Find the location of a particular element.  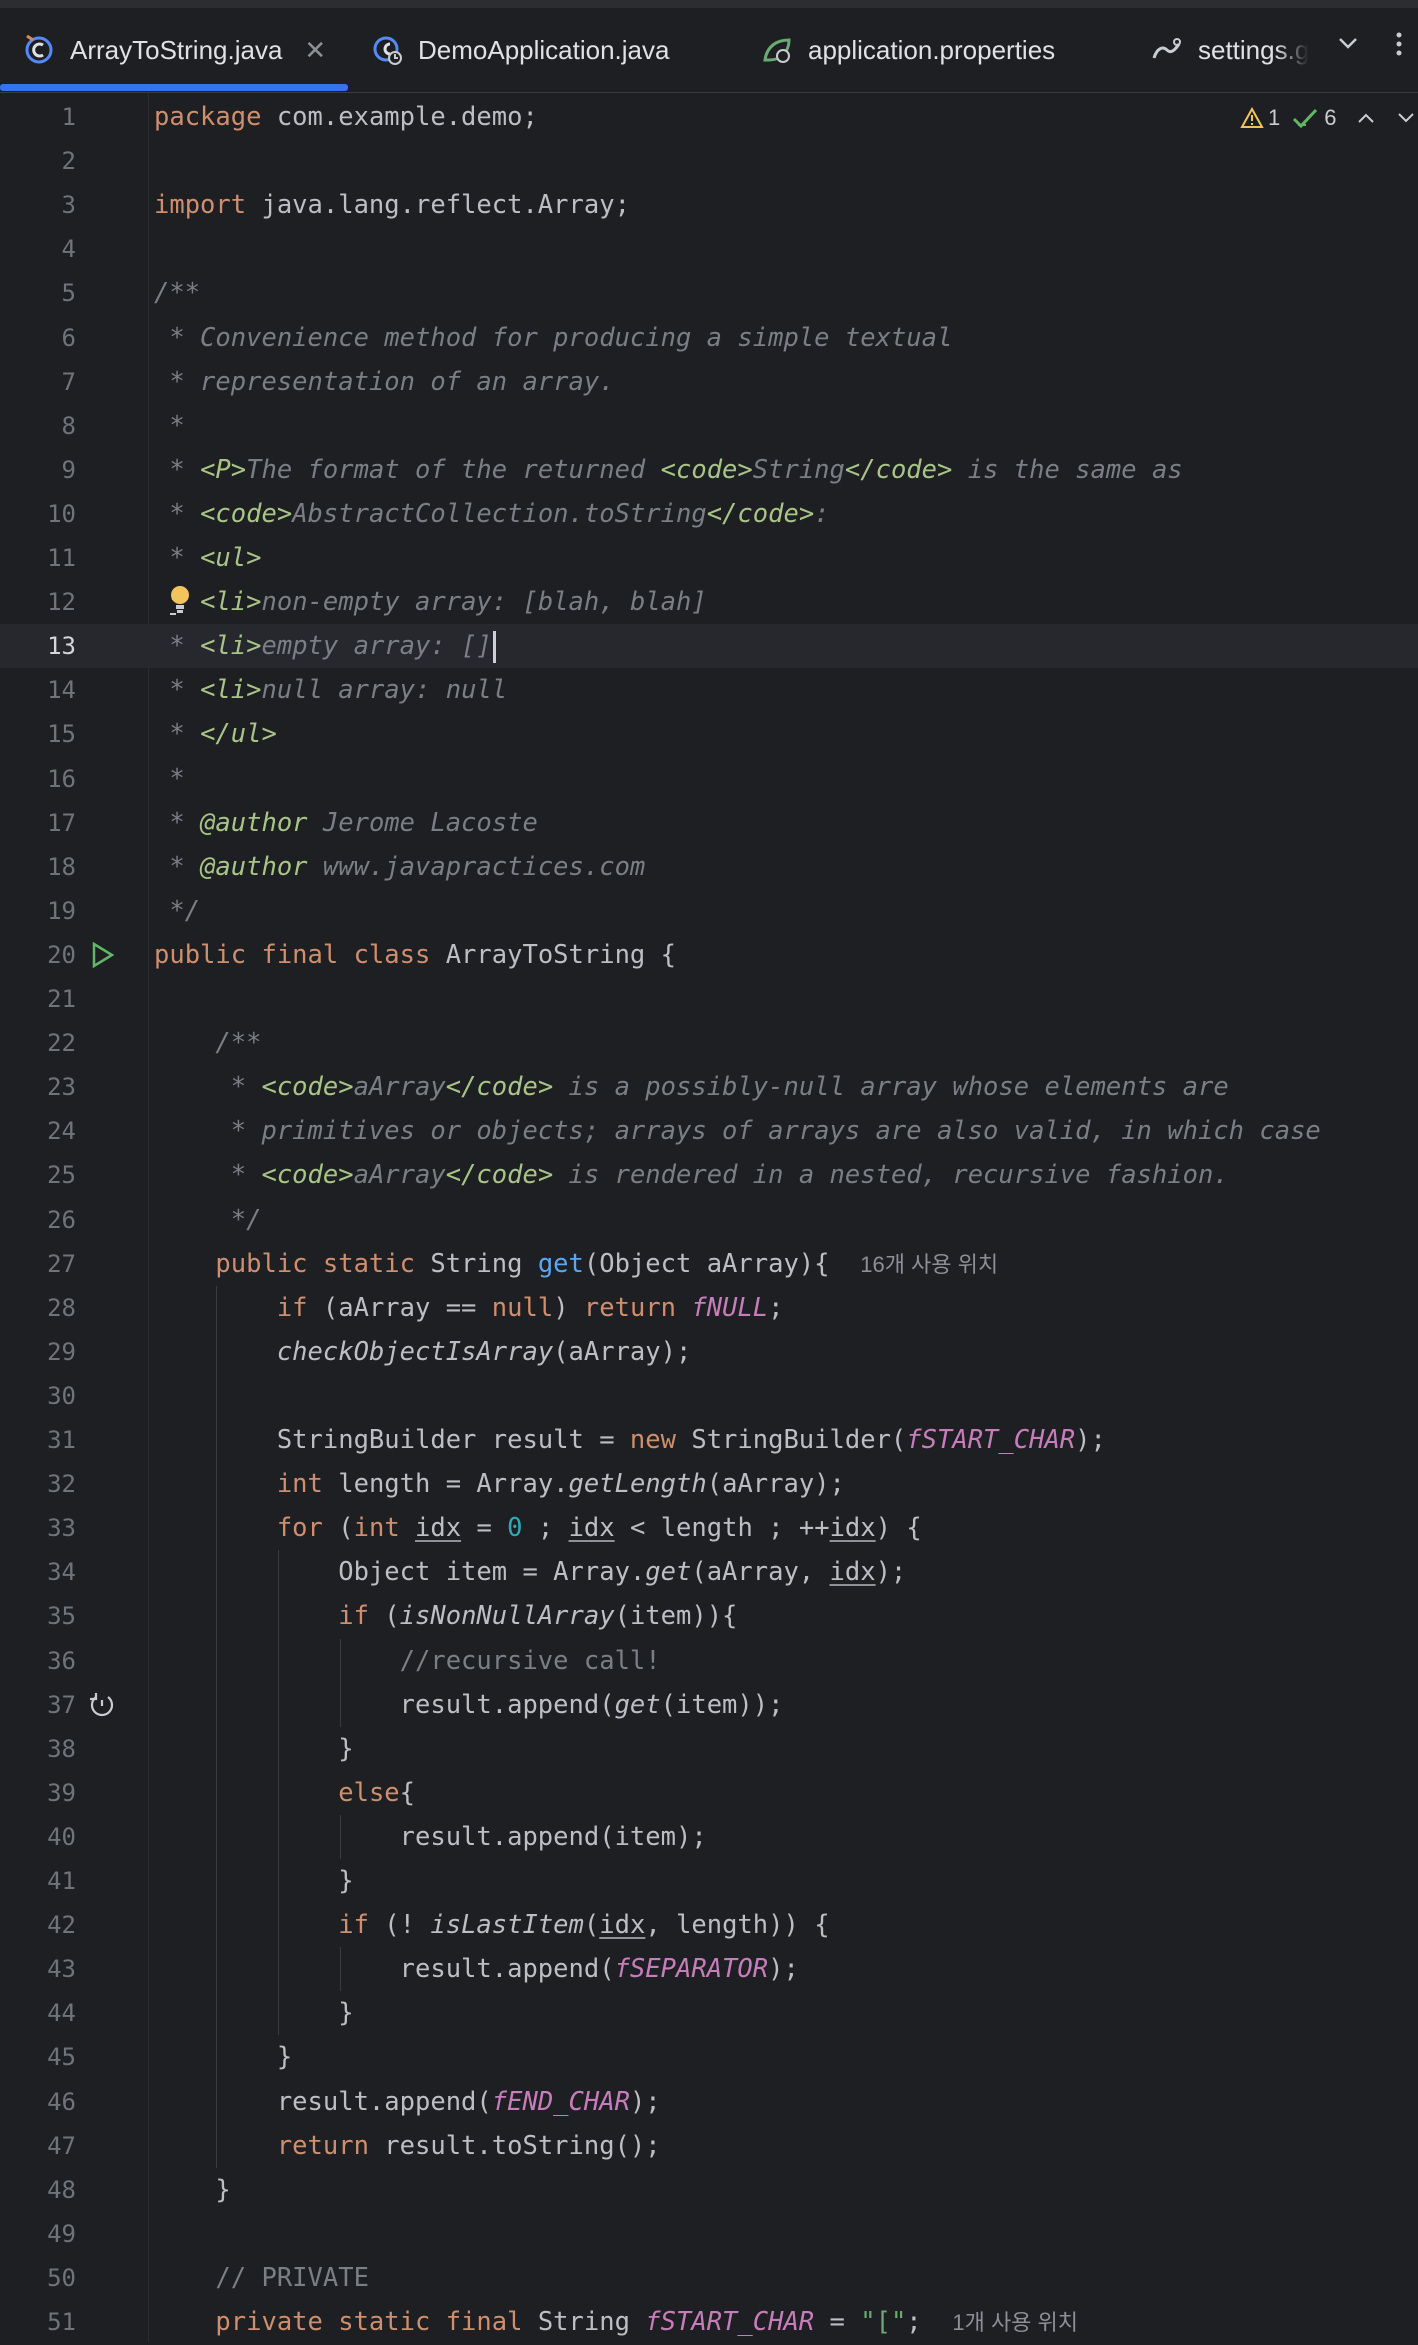

tabs-dropdown-icon is located at coordinates (1348, 46).